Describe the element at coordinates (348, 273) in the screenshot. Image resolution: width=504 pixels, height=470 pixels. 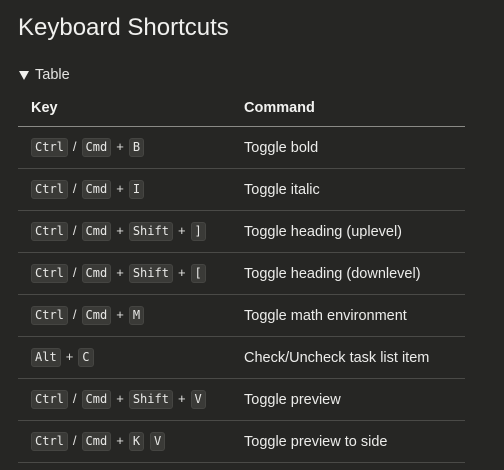
I see `command-cell: Toggle heading (downlevel)` at that location.